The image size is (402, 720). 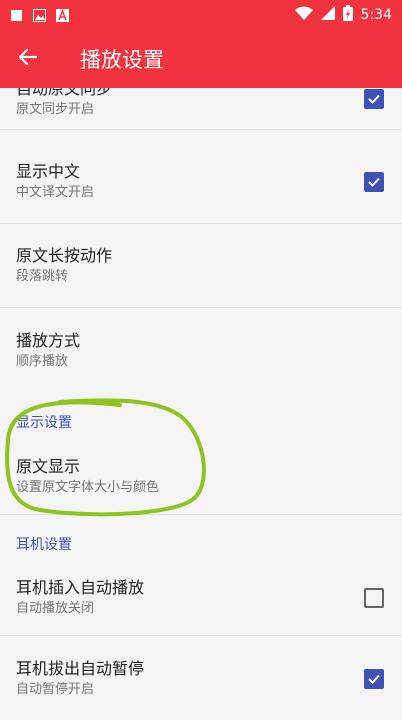 I want to click on battery-charging-icon, so click(x=347, y=15).